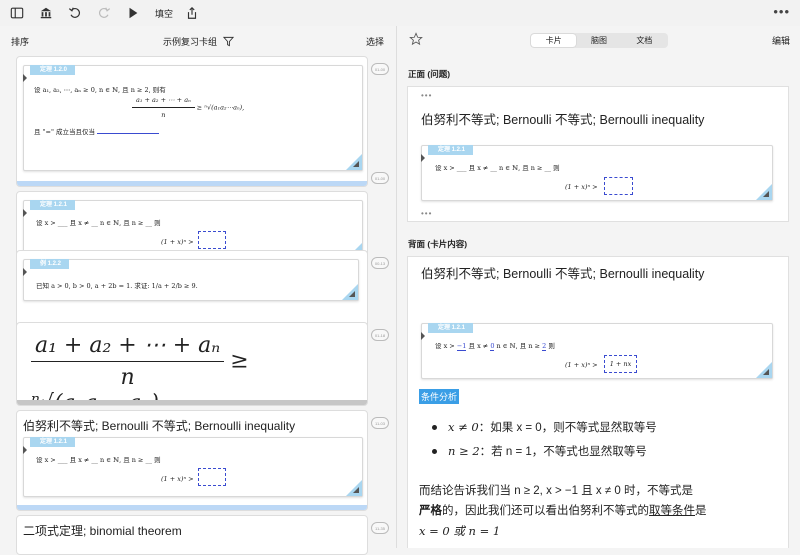  I want to click on list-item: x ≠ 0：如果 x = 0，则不等式显然取等号, so click(544, 431).